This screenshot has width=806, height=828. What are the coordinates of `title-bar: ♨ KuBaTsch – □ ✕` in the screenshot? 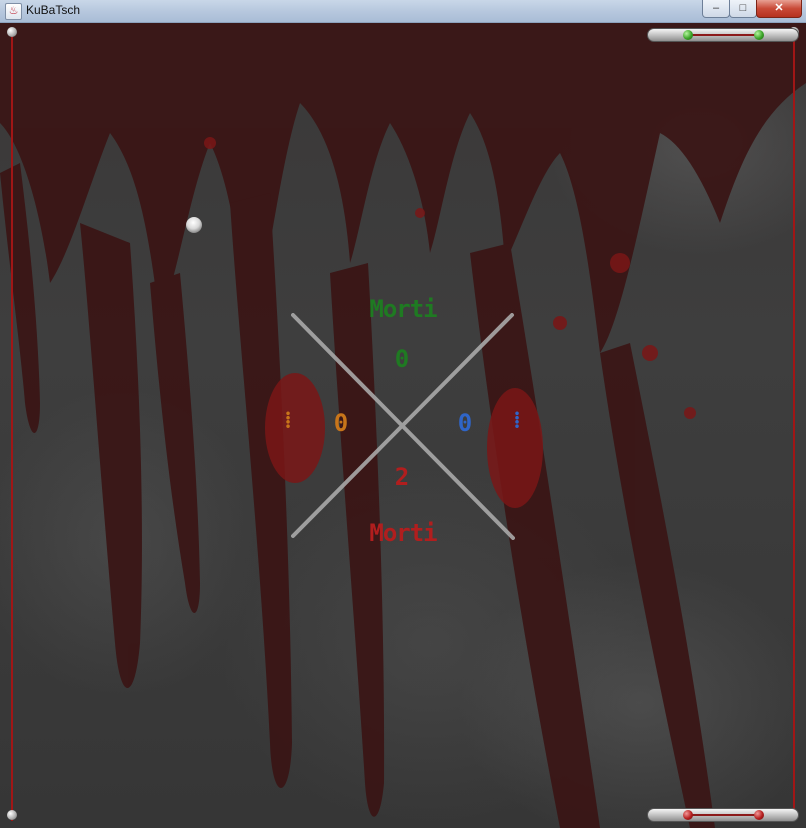 It's located at (403, 11).